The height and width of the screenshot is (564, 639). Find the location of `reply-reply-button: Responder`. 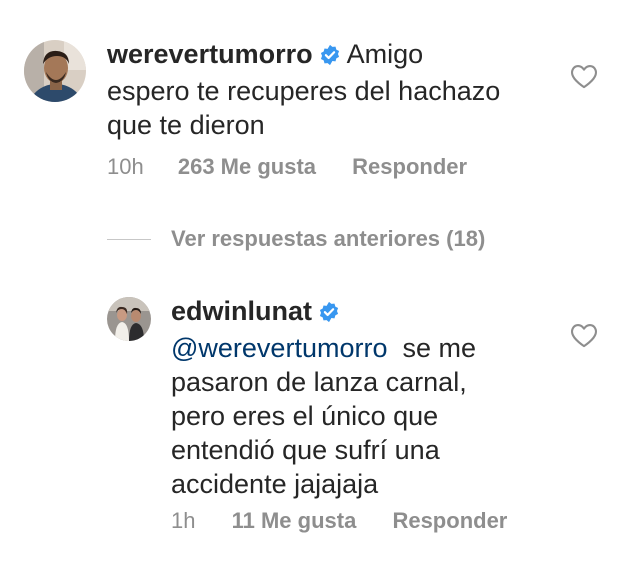

reply-reply-button: Responder is located at coordinates (449, 520).